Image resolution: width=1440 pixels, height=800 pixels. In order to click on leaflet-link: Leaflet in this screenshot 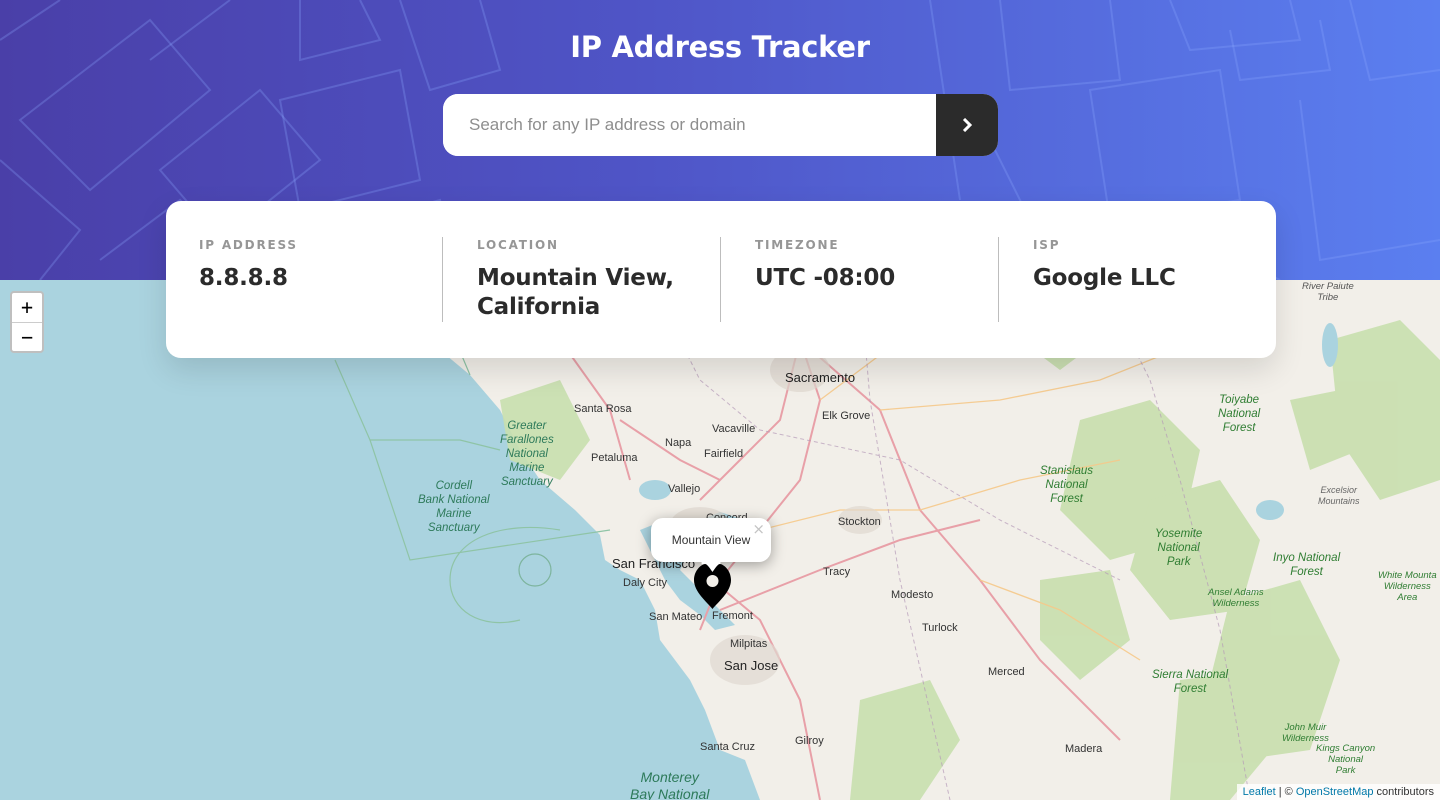, I will do `click(1259, 792)`.